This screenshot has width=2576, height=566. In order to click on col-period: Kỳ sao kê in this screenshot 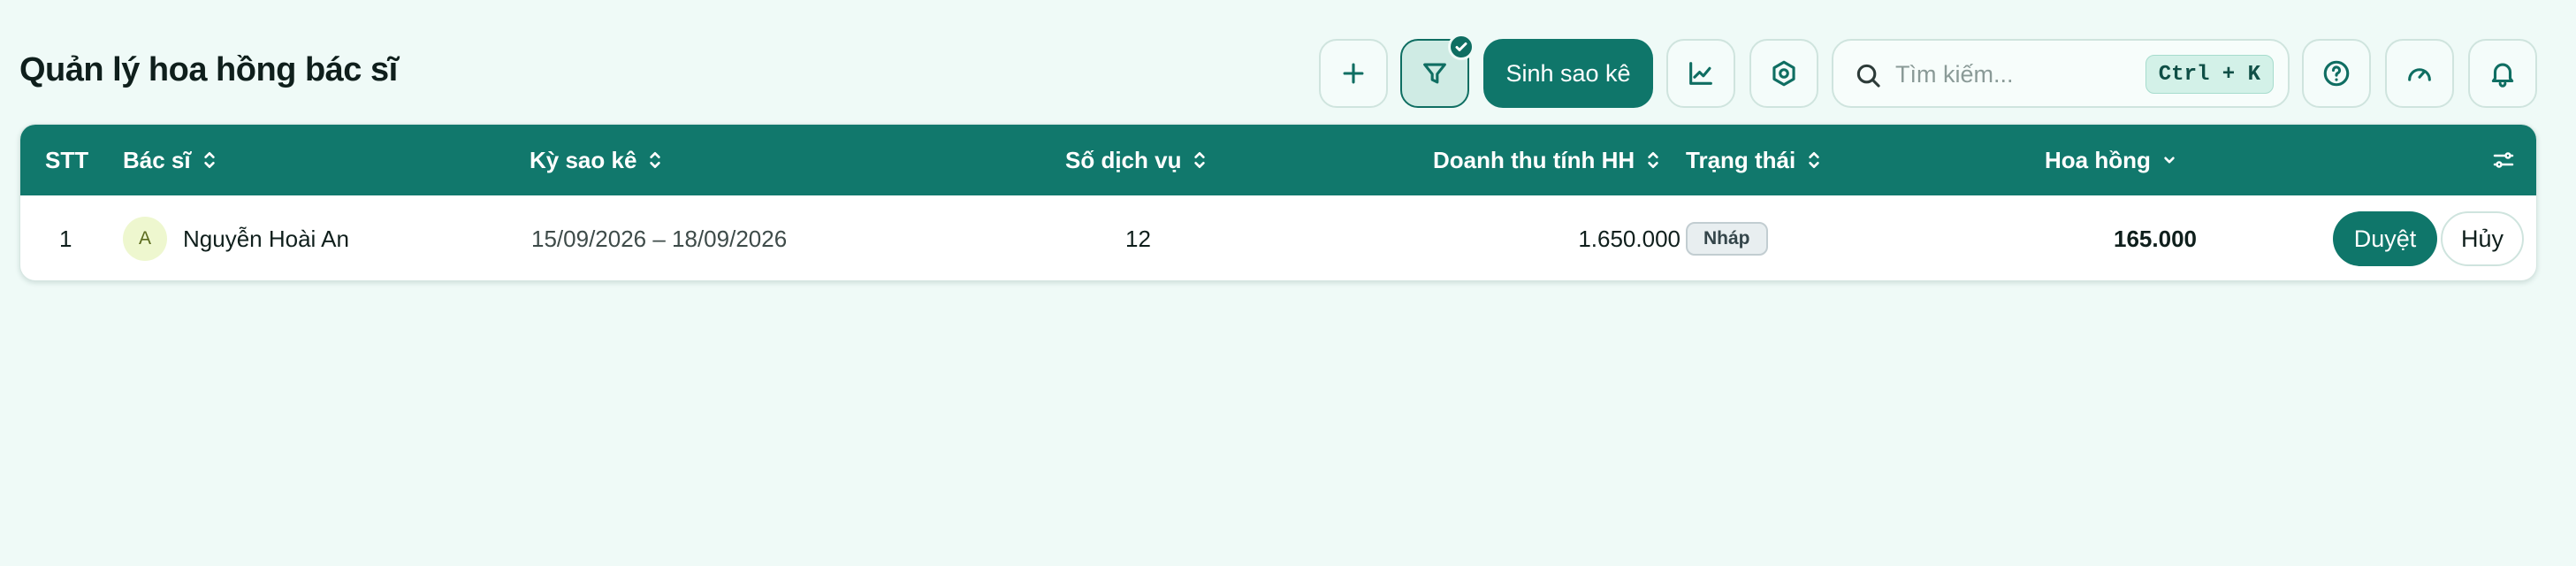, I will do `click(596, 160)`.